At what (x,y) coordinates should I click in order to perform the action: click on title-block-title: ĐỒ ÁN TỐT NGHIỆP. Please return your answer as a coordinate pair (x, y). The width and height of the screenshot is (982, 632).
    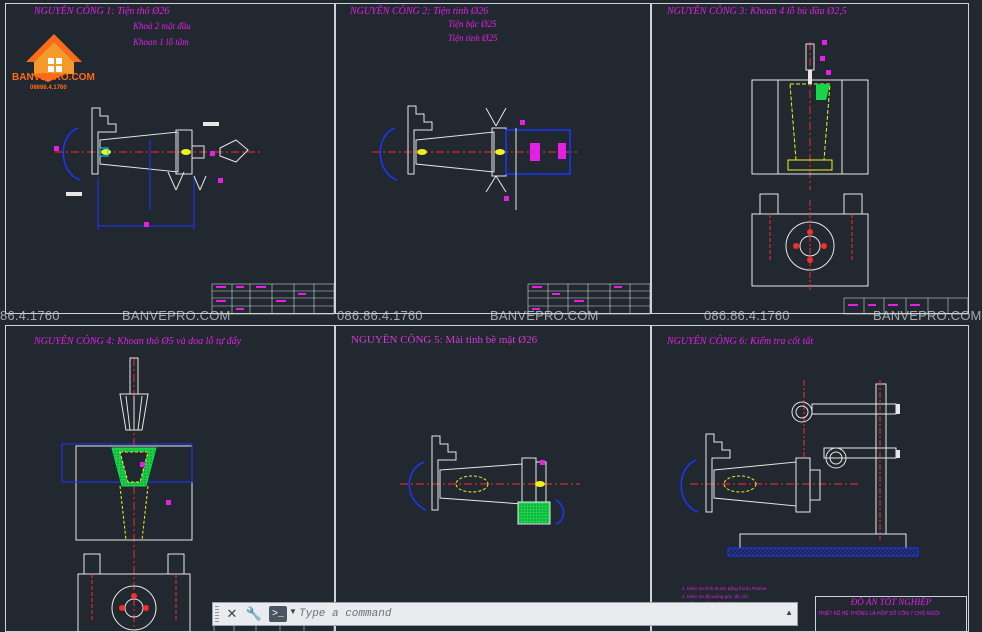
    Looking at the image, I should click on (891, 602).